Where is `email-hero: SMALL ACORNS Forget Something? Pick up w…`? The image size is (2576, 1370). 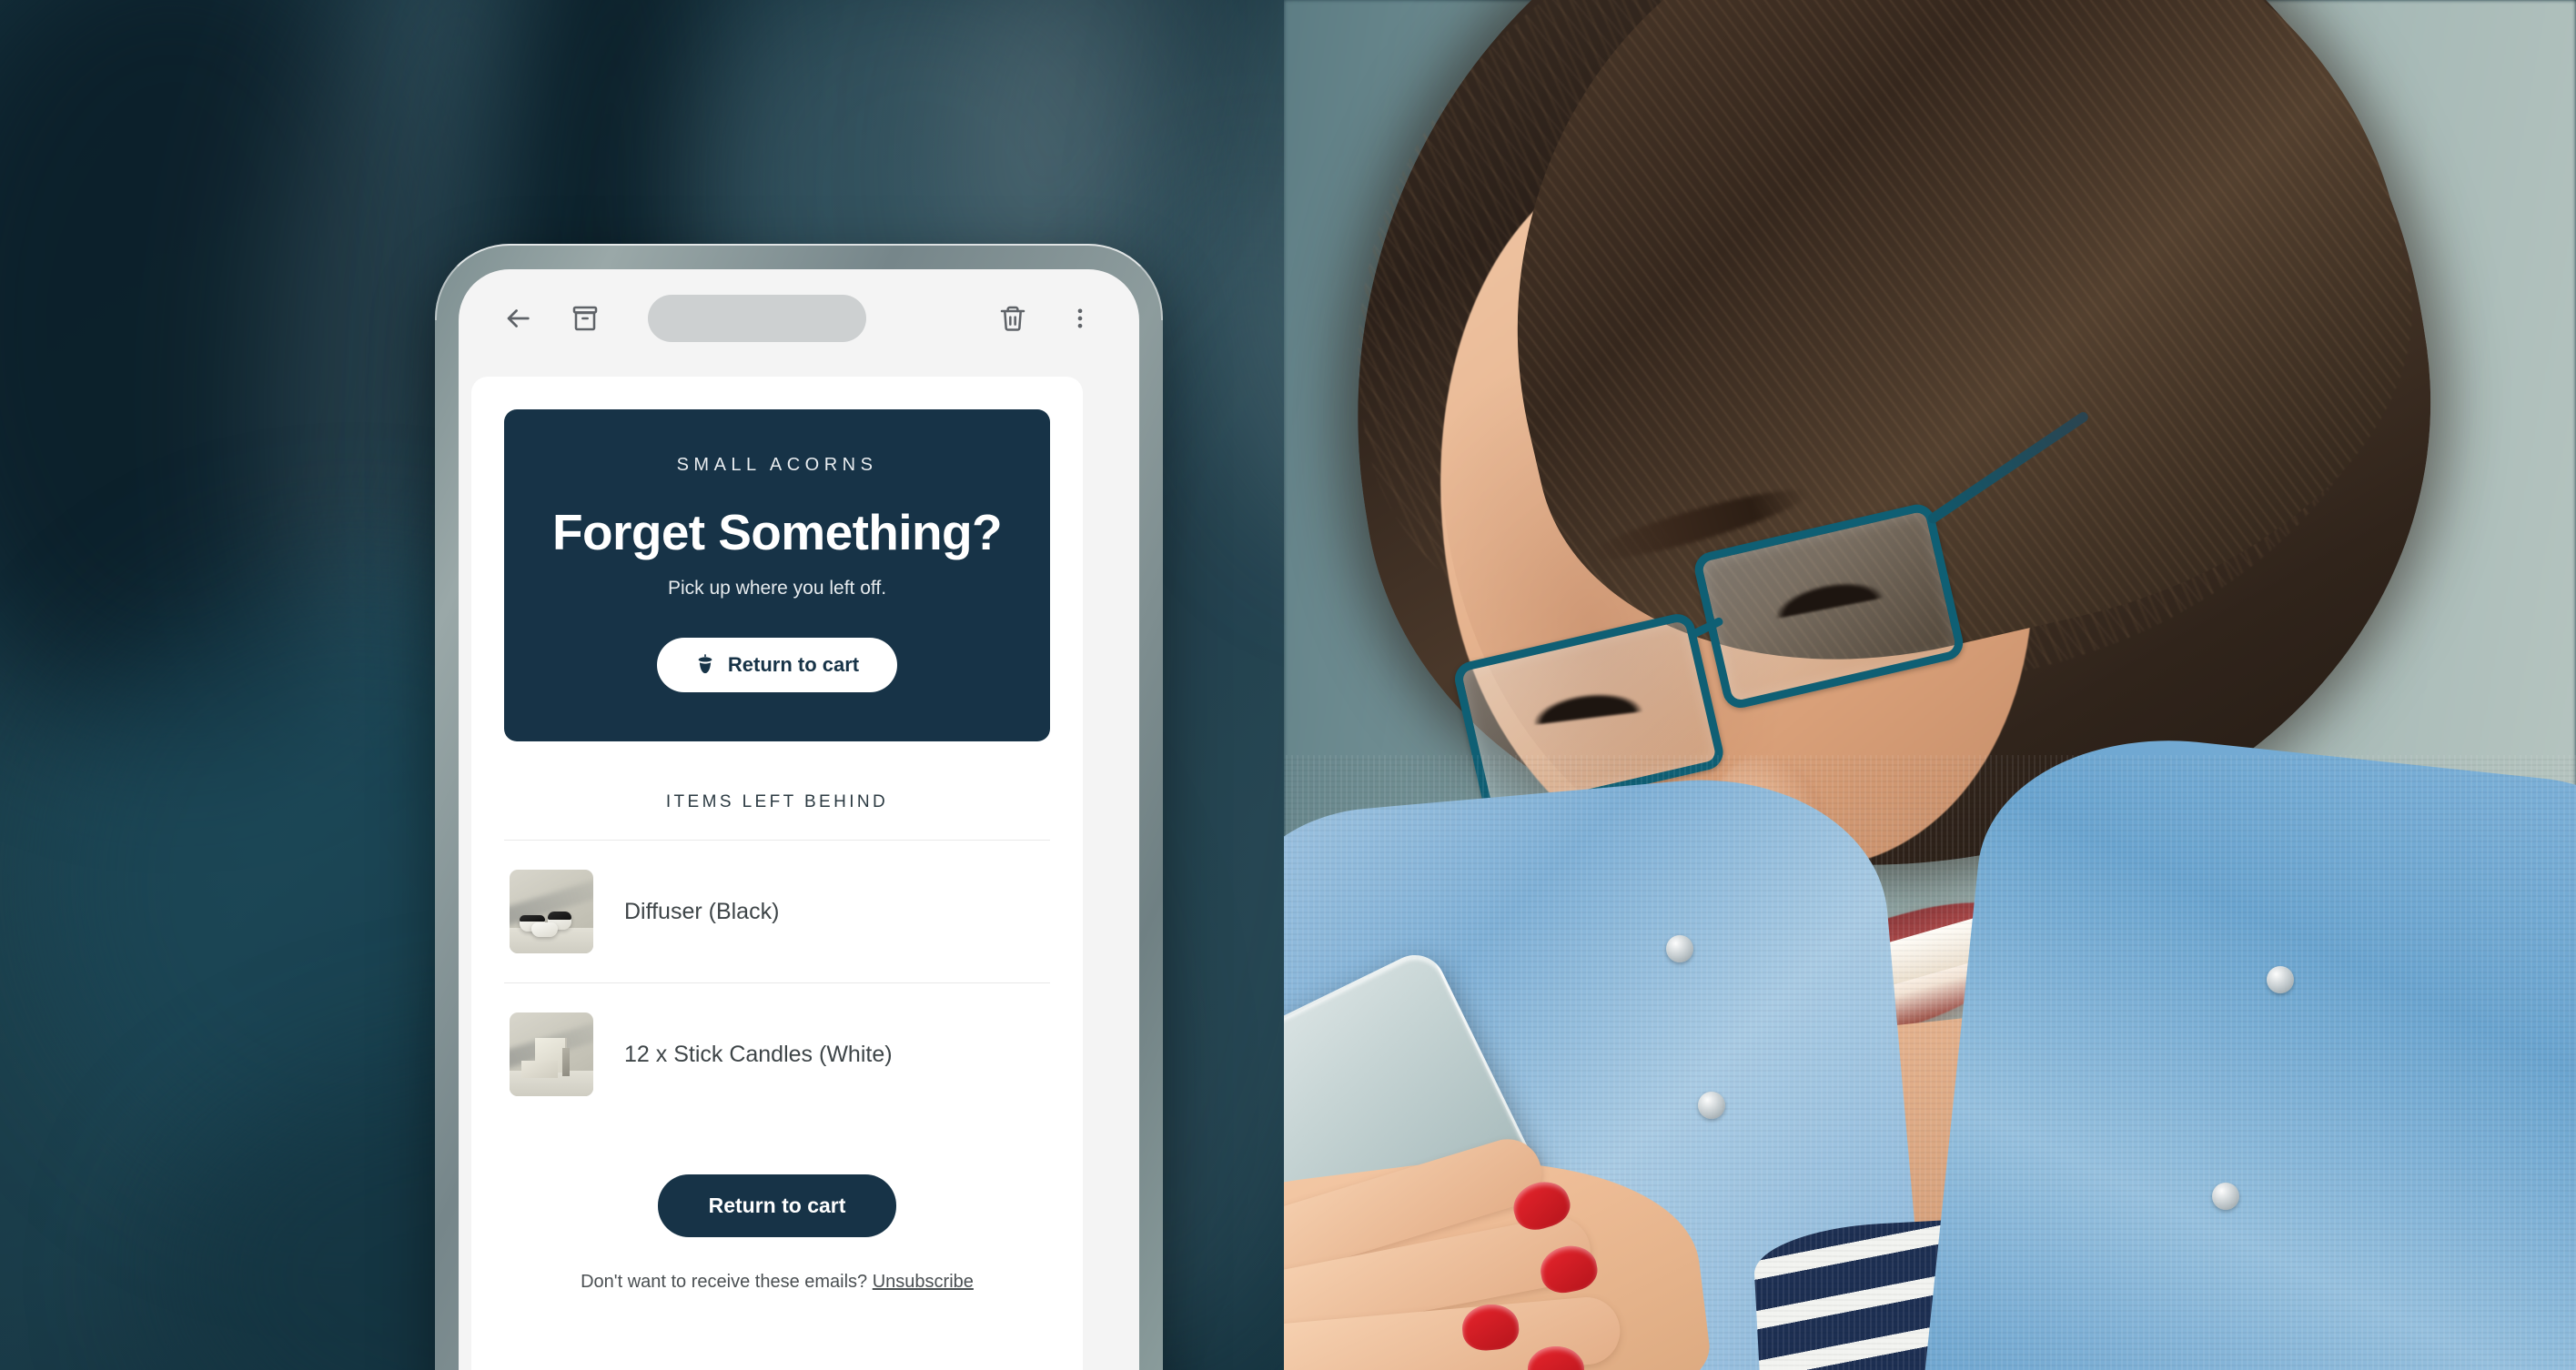 email-hero: SMALL ACORNS Forget Something? Pick up w… is located at coordinates (777, 575).